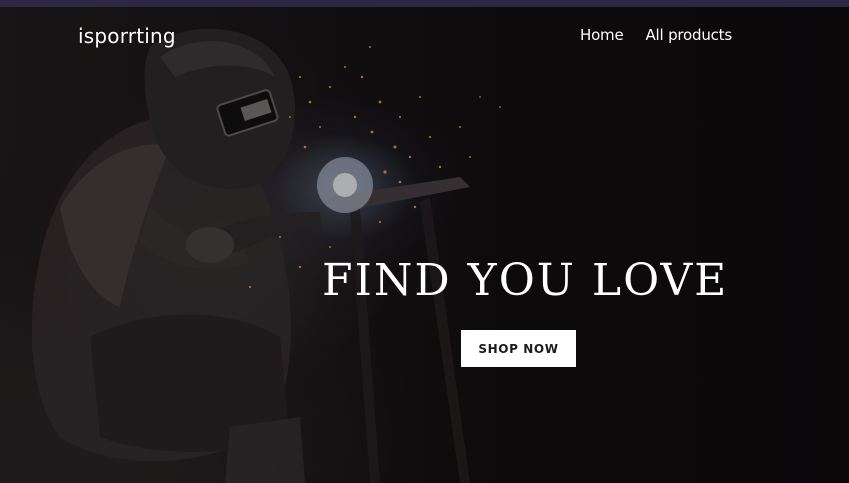 The image size is (849, 483). I want to click on nav-home: Home, so click(602, 35).